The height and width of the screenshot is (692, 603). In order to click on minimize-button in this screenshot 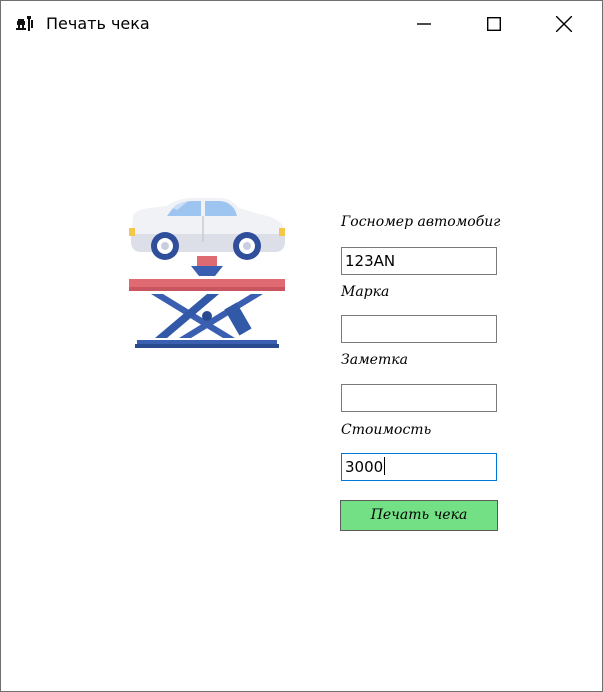, I will do `click(424, 24)`.